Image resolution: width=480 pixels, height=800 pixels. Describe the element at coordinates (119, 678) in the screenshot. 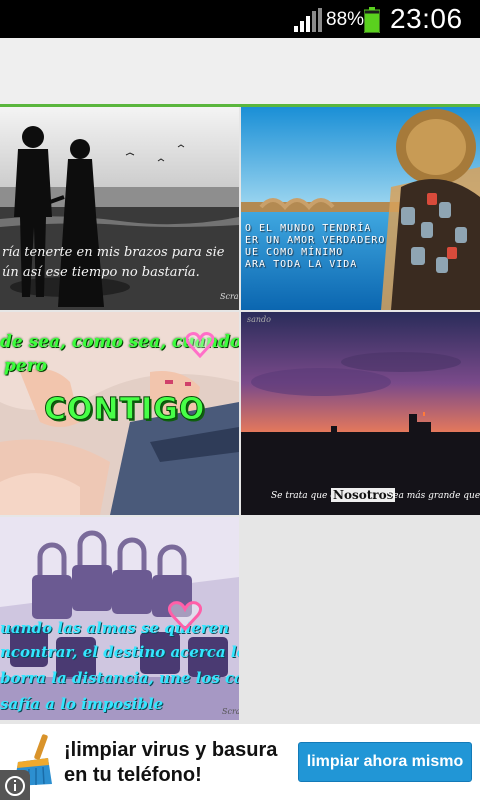

I see `tile-caption-line: borra la distancia, une los caminos y` at that location.